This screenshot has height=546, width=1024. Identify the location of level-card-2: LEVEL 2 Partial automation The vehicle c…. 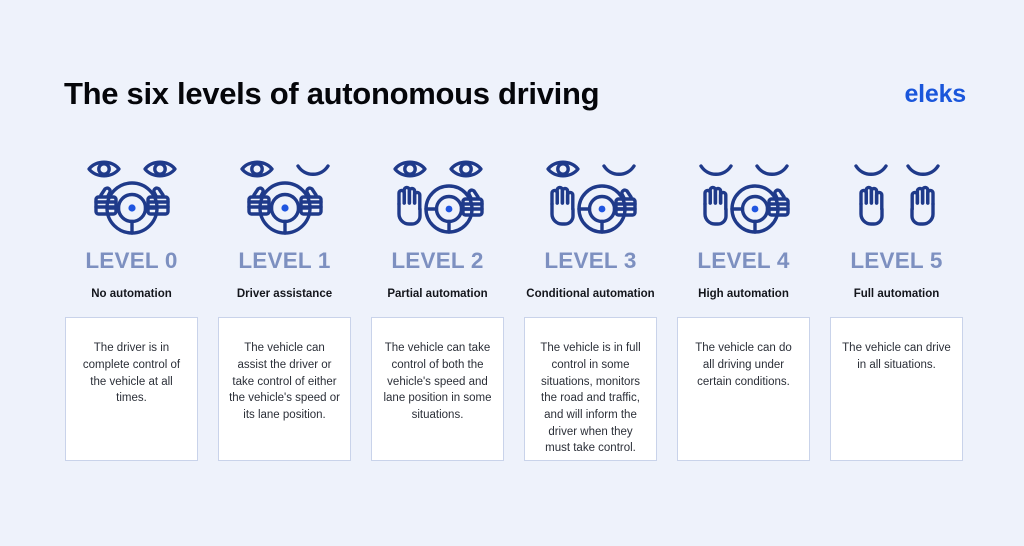
(437, 307).